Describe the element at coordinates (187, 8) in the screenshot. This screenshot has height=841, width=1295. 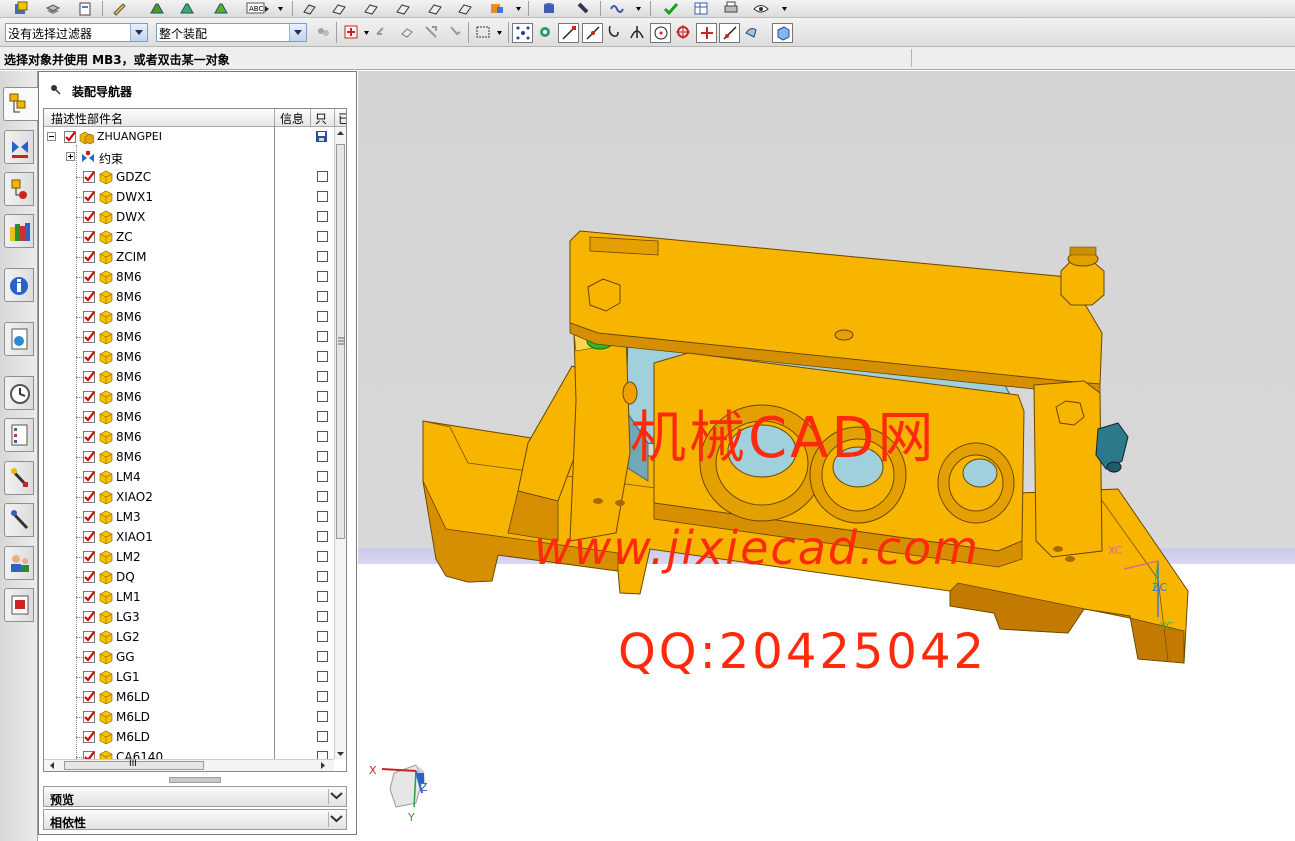
I see `feature-b-icon` at that location.